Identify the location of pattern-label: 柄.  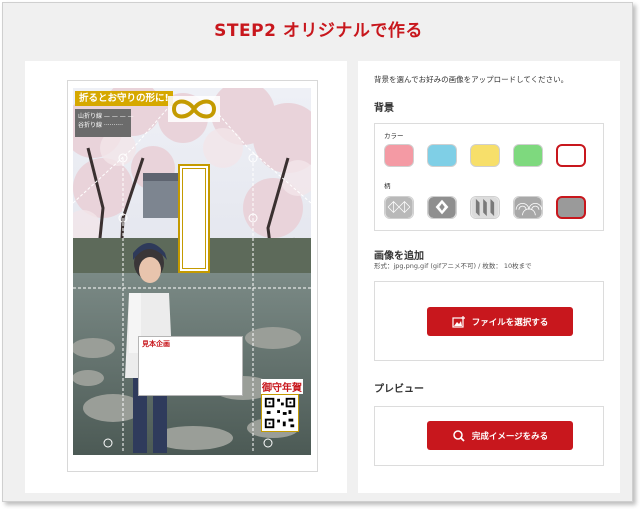
(387, 186).